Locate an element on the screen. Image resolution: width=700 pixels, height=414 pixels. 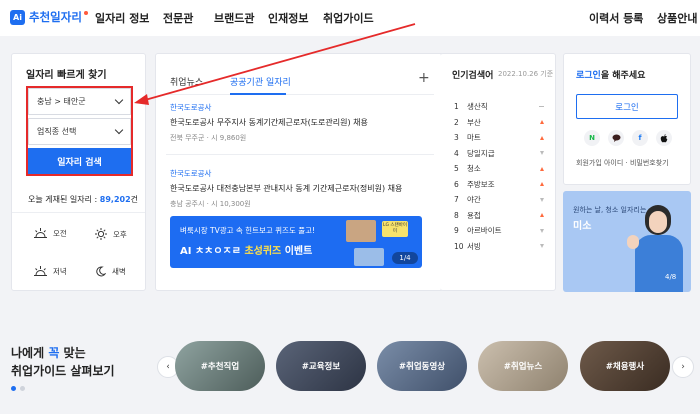
popular-keywords-date: 2022.10.26 기준 is located at coordinates (526, 74).